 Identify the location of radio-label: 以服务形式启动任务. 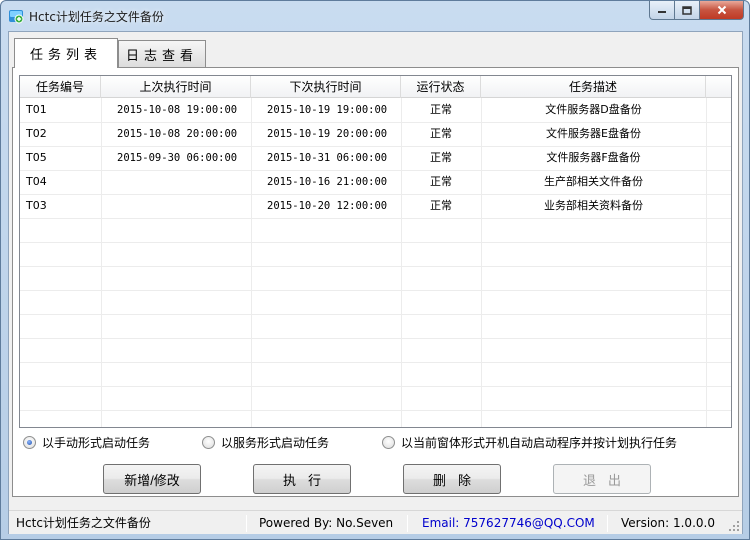
(275, 443).